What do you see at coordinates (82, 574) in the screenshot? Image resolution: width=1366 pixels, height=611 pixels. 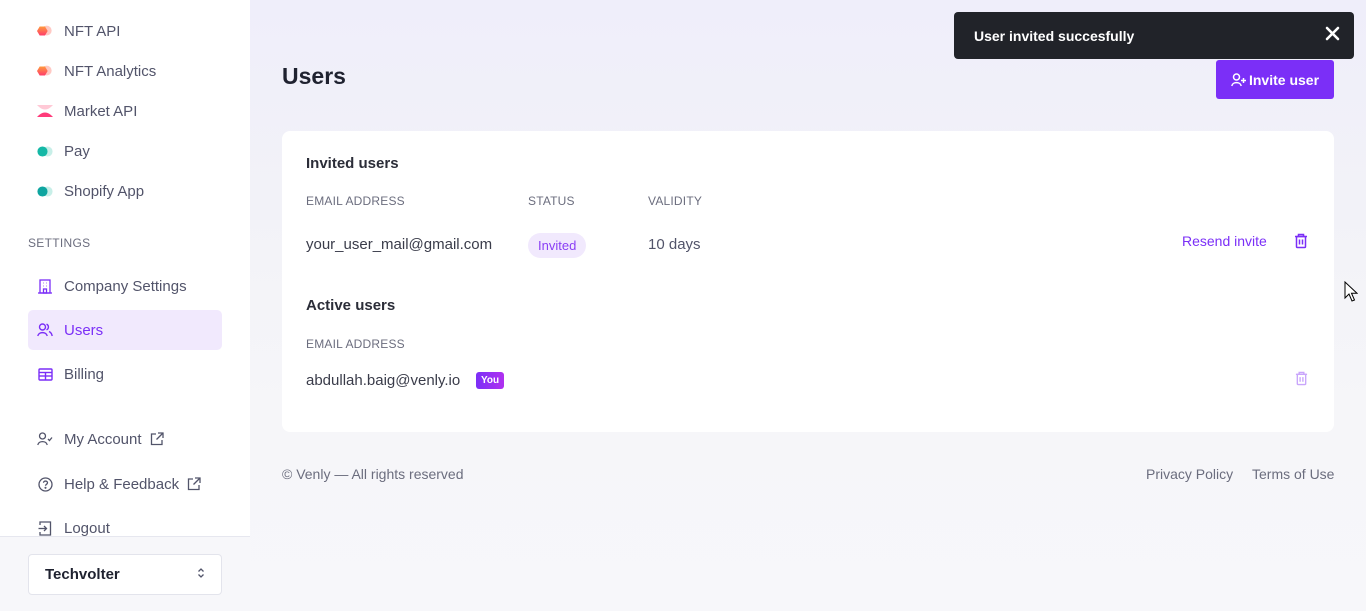 I see `organization-name: Techvolter` at bounding box center [82, 574].